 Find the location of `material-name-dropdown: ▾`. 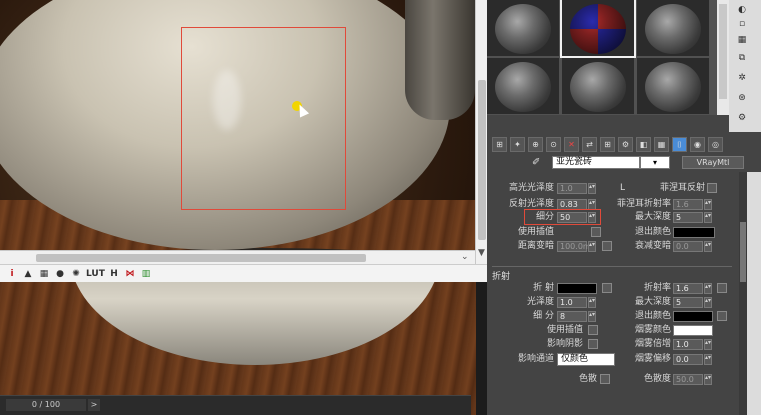

material-name-dropdown: ▾ is located at coordinates (655, 162).